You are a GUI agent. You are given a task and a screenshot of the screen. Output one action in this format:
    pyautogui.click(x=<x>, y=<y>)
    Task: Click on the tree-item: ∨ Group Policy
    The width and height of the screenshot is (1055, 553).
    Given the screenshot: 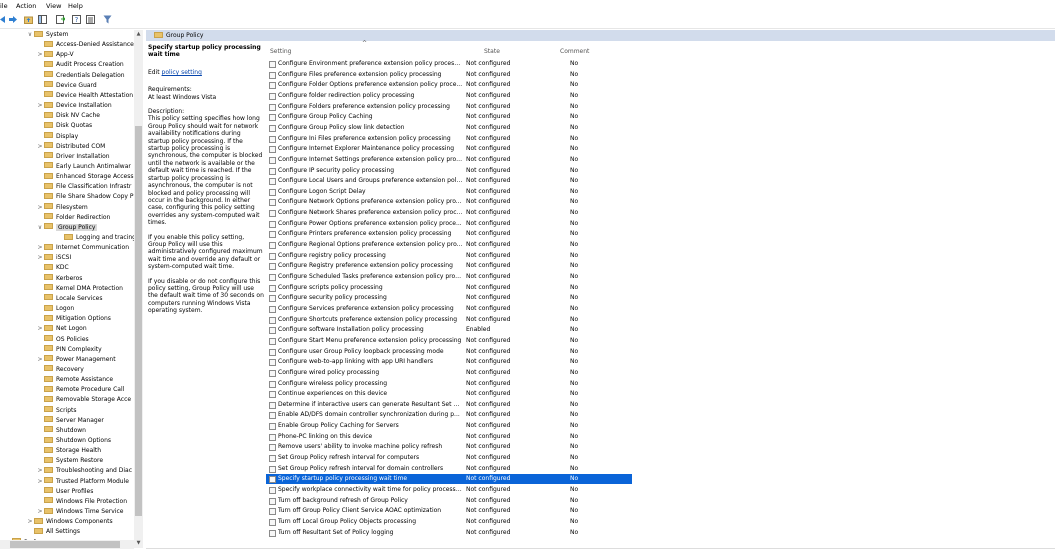 What is the action you would take?
    pyautogui.click(x=90, y=228)
    